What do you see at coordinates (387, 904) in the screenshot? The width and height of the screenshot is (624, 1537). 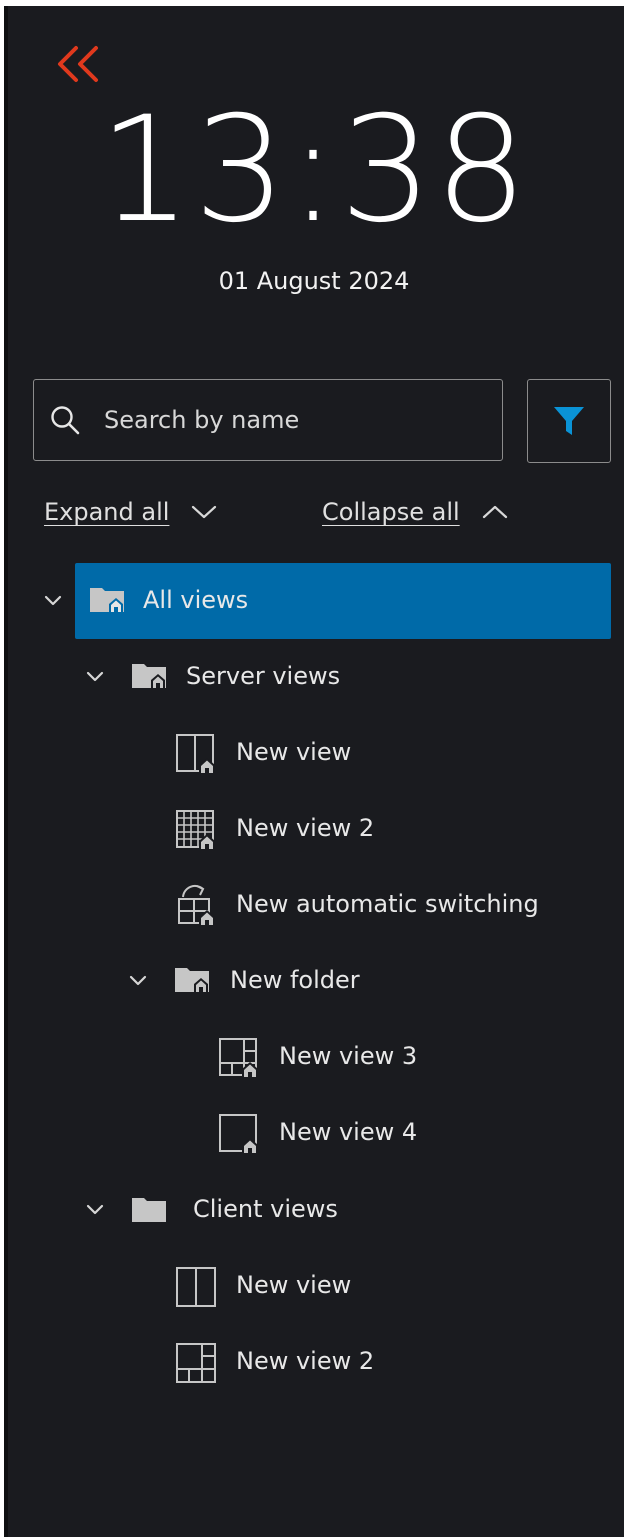 I see `tree-item-label: New automatic switching` at bounding box center [387, 904].